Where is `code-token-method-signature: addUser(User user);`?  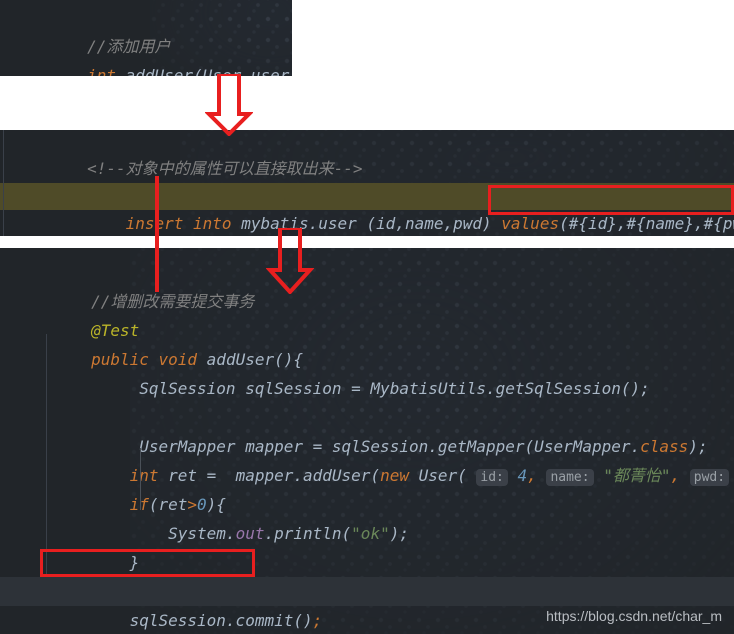 code-token-method-signature: addUser(User user); is located at coordinates (208, 71).